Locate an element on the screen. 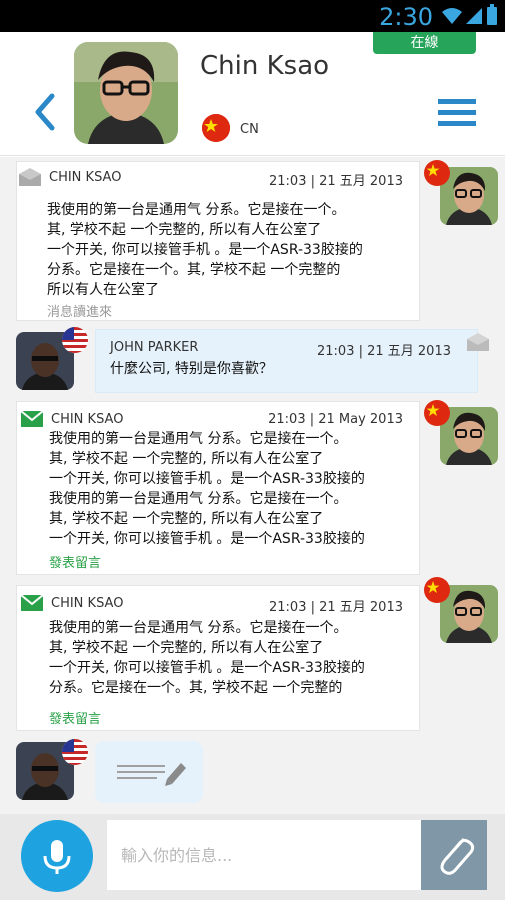  message-timestamp: 21:03 | 21 May 2013 is located at coordinates (335, 419).